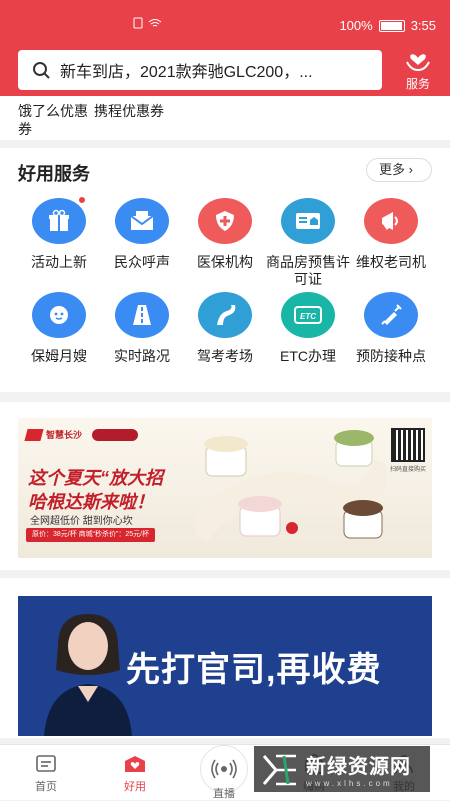  Describe the element at coordinates (81, 521) in the screenshot. I see `ad-sub: 全网超低价 甜到你心坎` at that location.